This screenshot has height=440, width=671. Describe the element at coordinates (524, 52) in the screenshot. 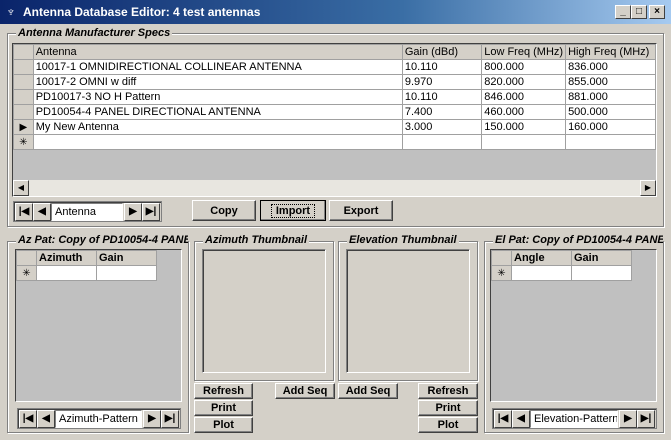

I see `column-header-low-freq: Low Freq (MHz)` at that location.